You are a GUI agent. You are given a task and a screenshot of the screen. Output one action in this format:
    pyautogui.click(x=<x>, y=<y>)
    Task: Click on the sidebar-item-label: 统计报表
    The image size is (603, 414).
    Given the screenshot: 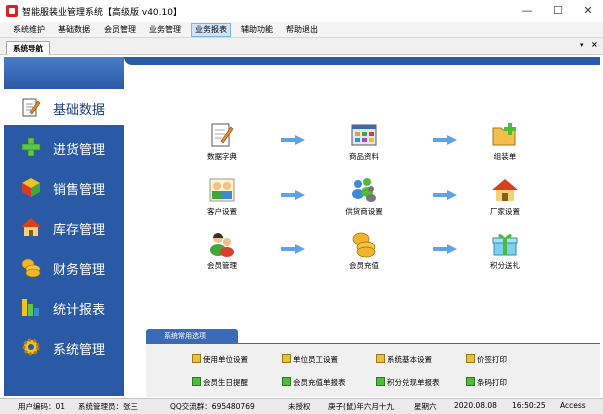 What is the action you would take?
    pyautogui.click(x=79, y=310)
    